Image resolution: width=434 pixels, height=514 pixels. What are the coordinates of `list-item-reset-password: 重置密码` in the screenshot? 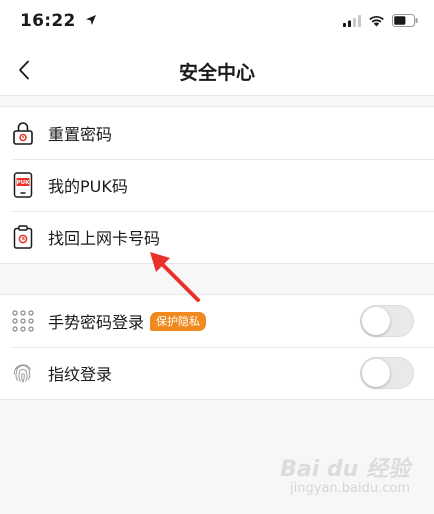 It's located at (217, 133).